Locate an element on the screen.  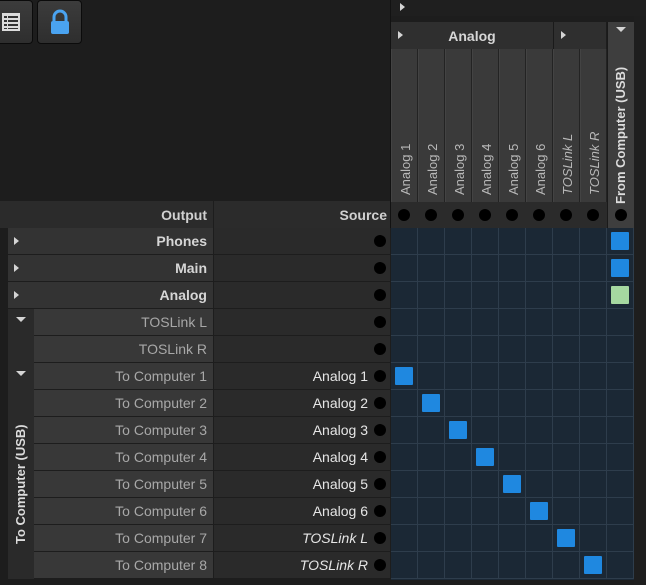
row-output-usb: To Computer 8 is located at coordinates (123, 565).